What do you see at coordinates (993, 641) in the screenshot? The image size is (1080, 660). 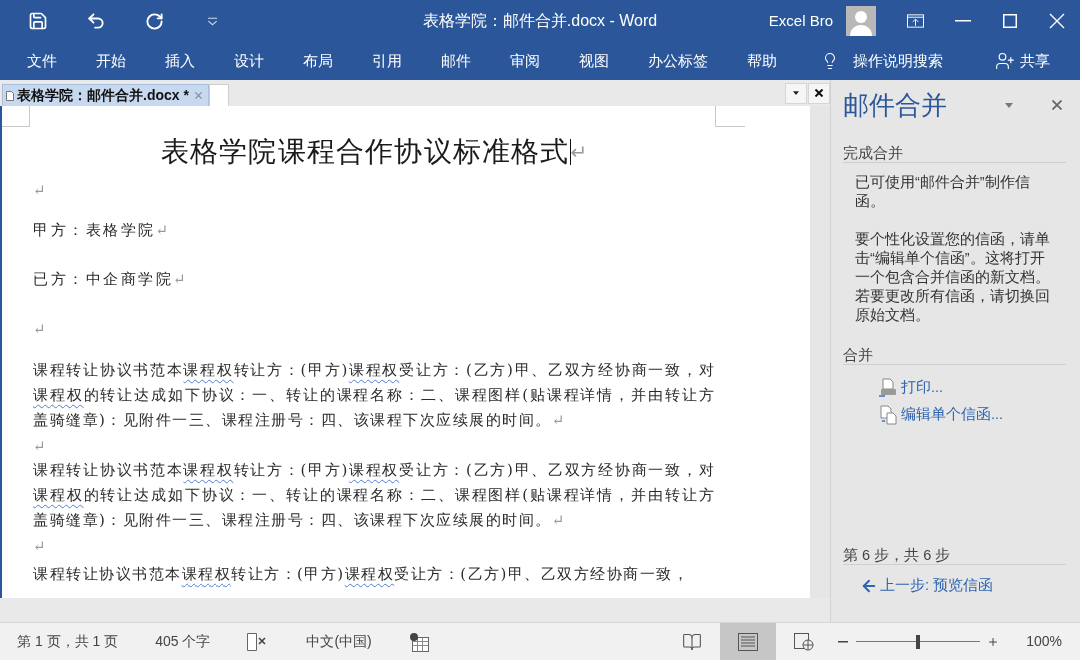 I see `plus-icon` at bounding box center [993, 641].